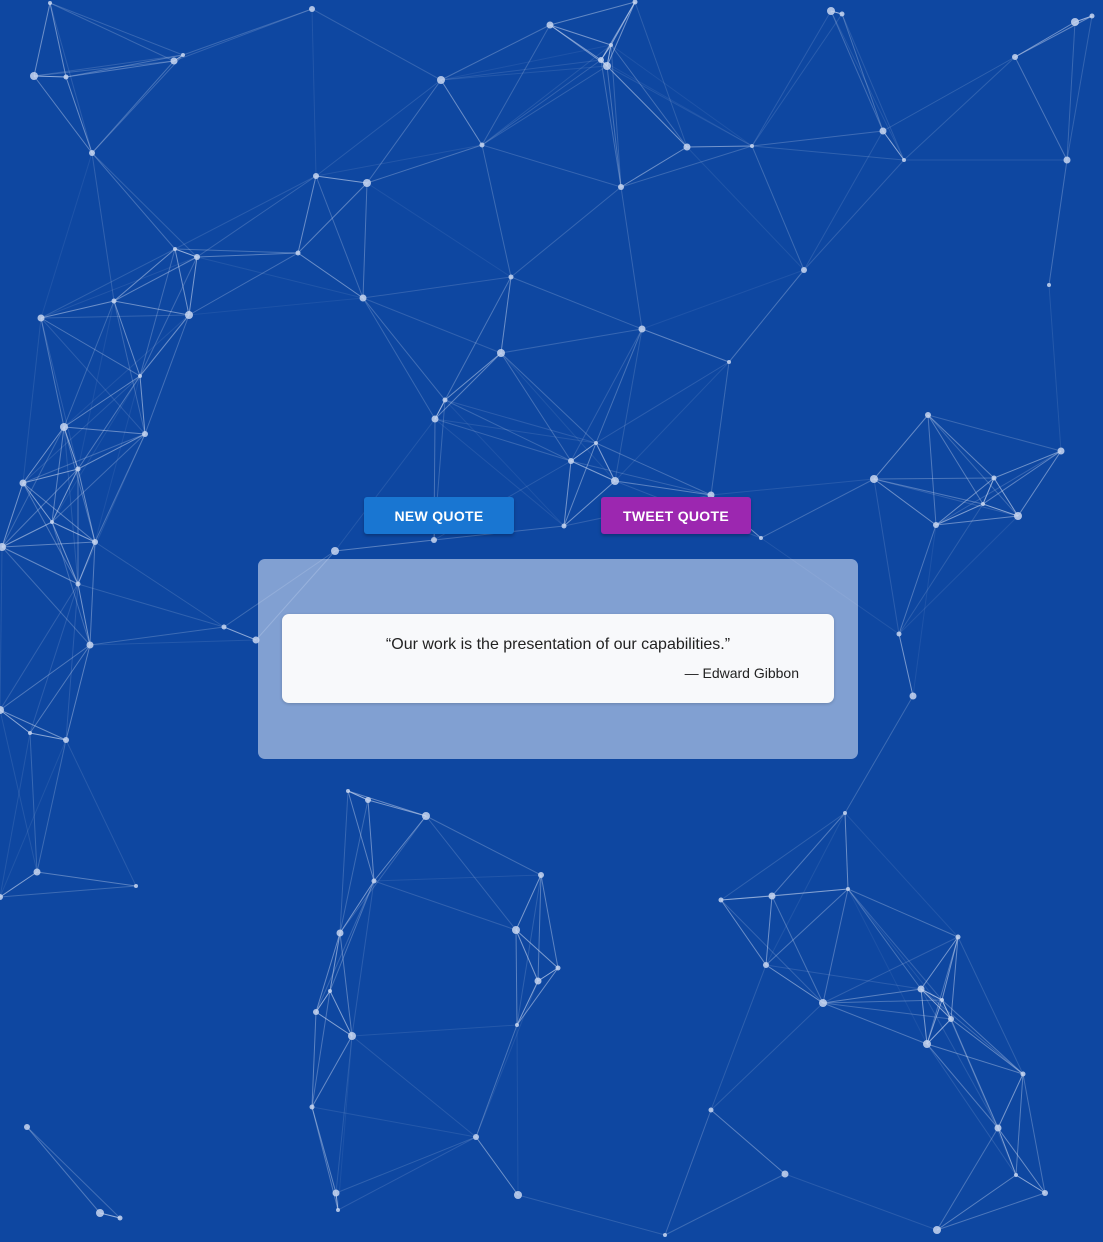  Describe the element at coordinates (439, 515) in the screenshot. I see `new-quote-button: NEW QUOTE` at that location.